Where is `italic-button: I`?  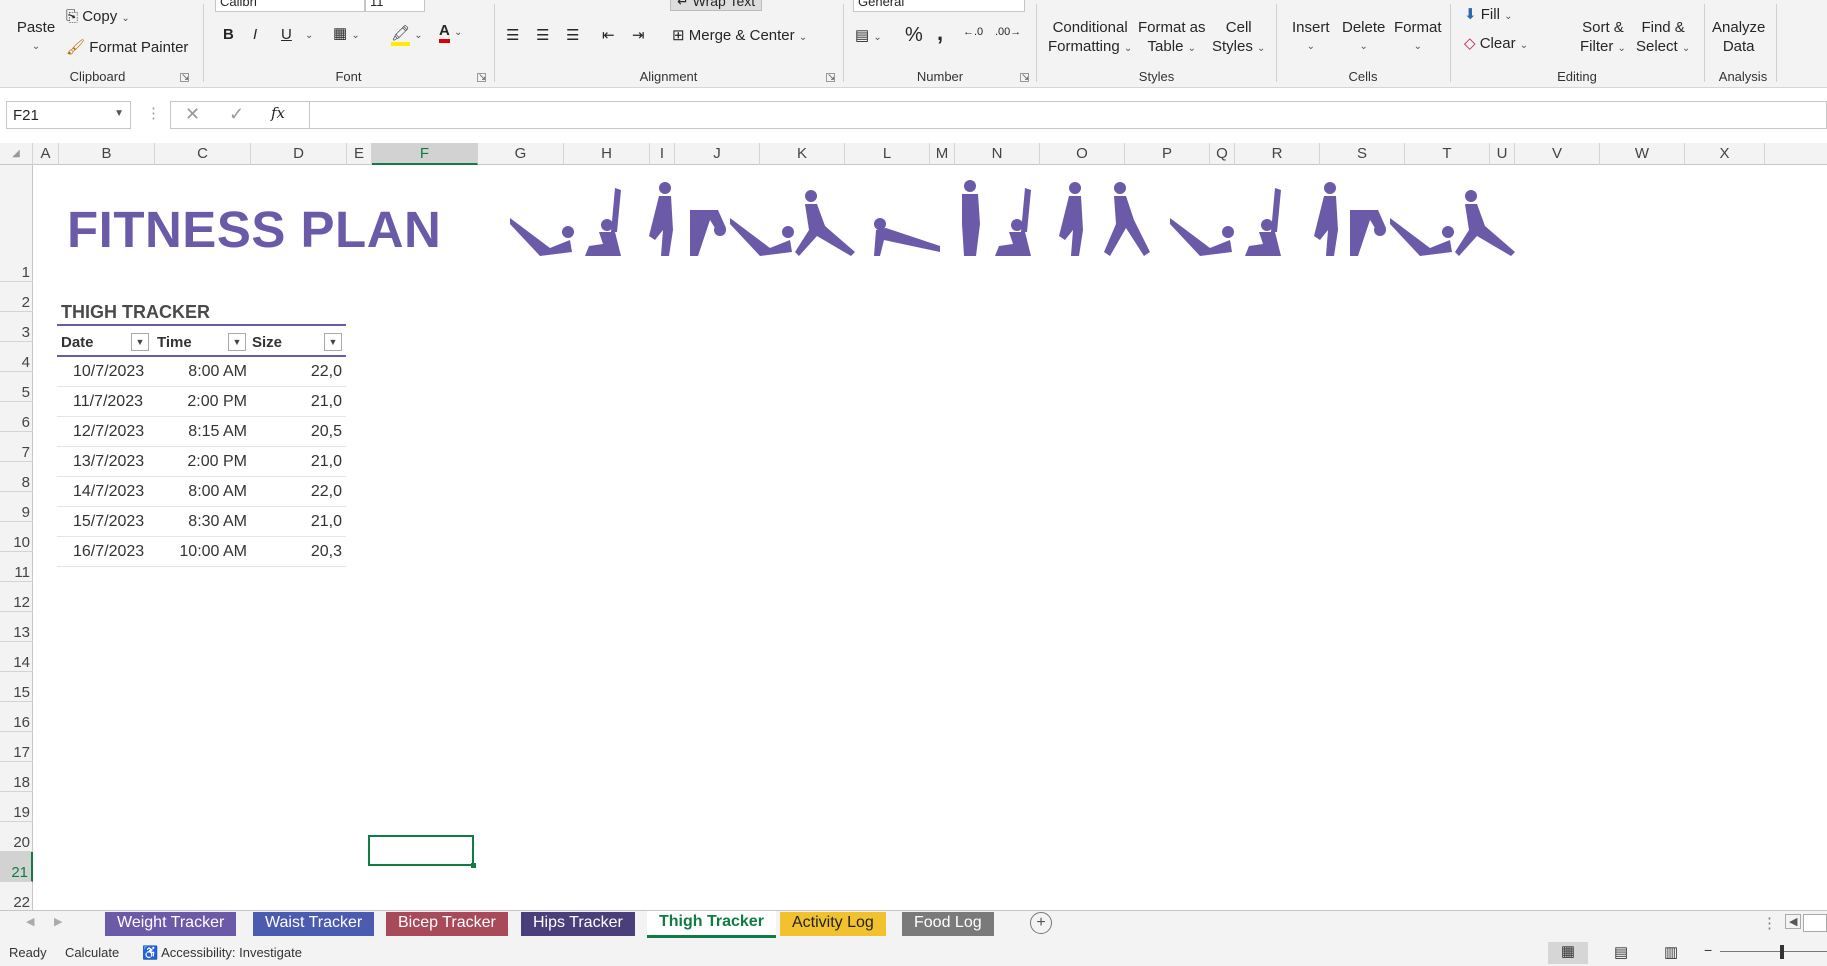
italic-button: I is located at coordinates (255, 34).